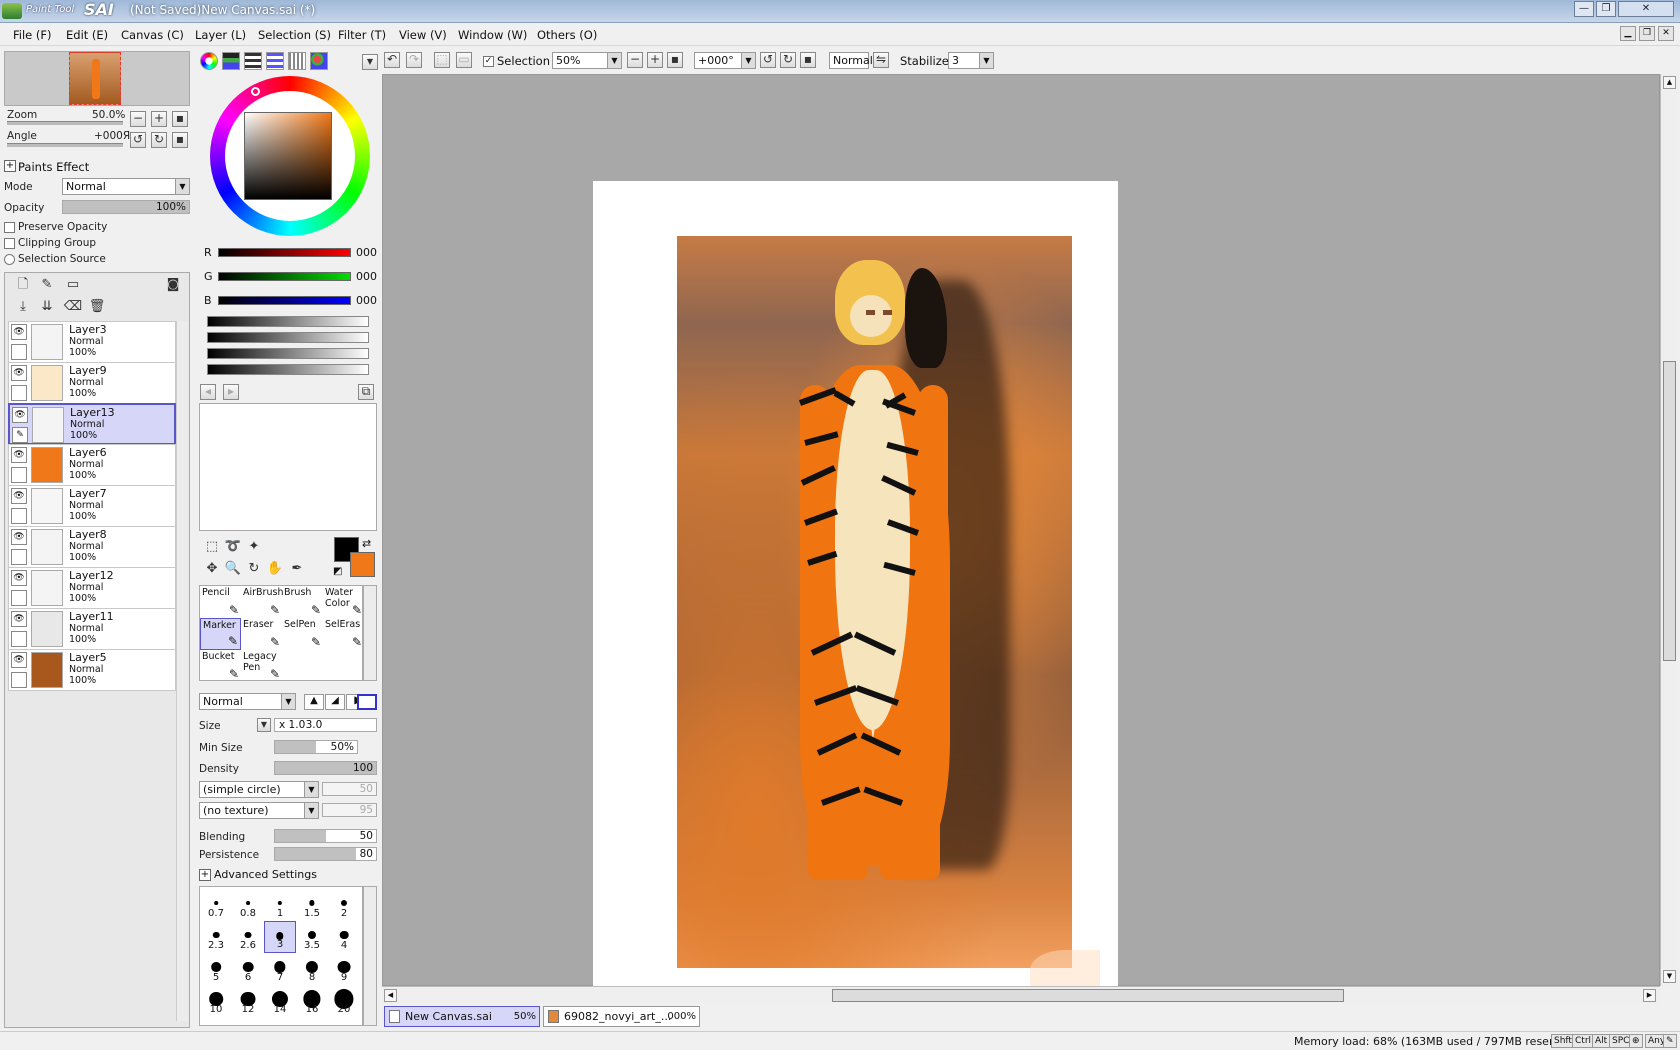  What do you see at coordinates (1606, 9) in the screenshot?
I see `maximize-button: ❐` at bounding box center [1606, 9].